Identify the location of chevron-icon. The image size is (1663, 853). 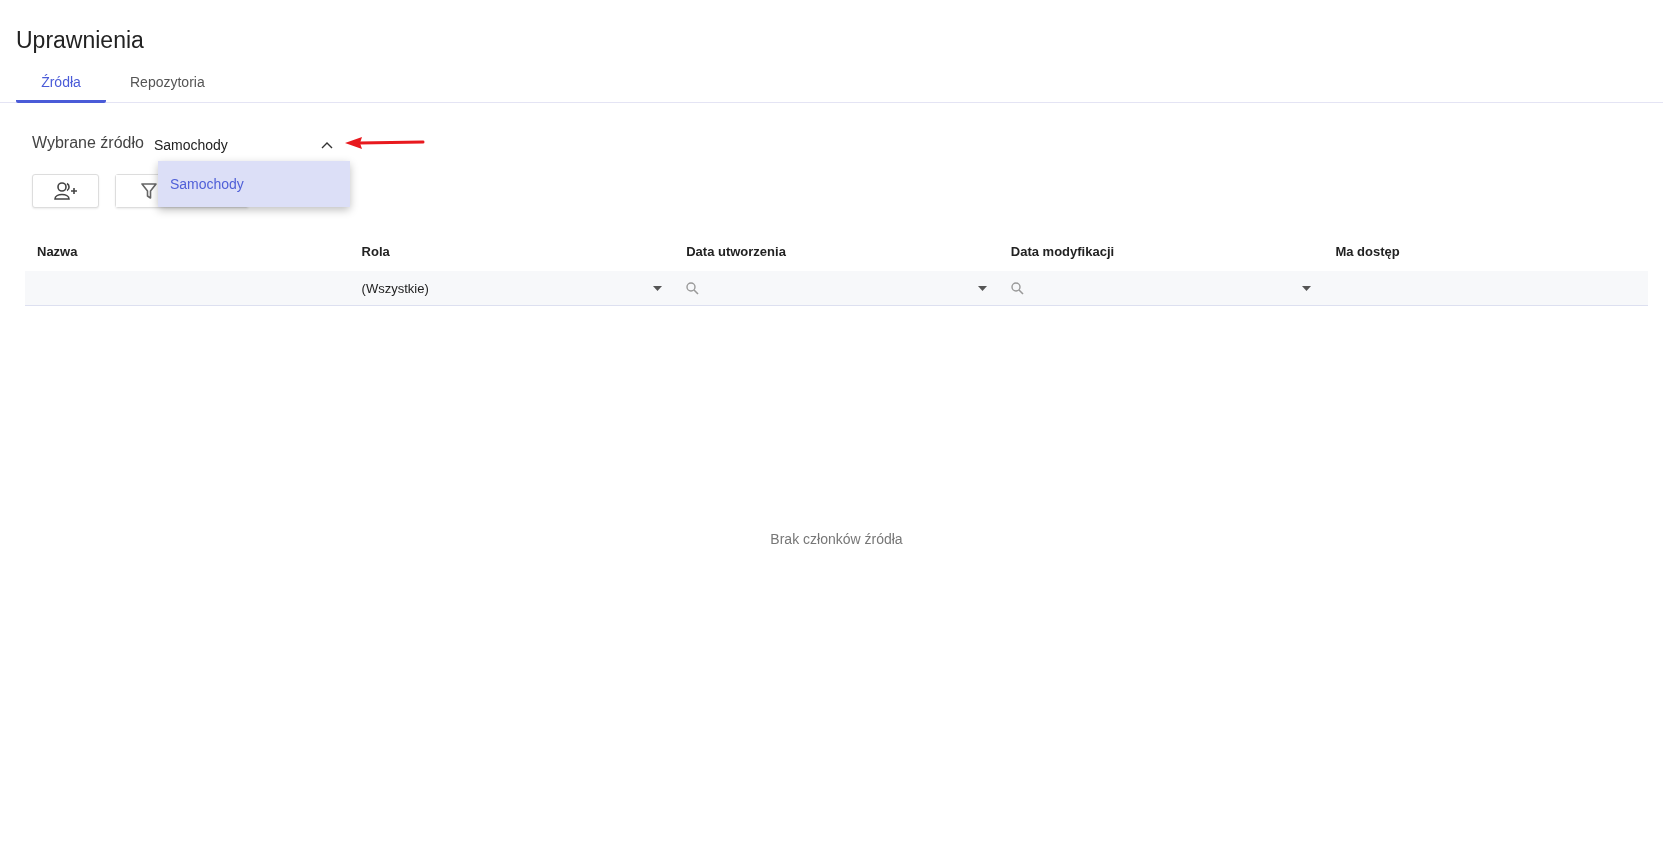
(326, 145).